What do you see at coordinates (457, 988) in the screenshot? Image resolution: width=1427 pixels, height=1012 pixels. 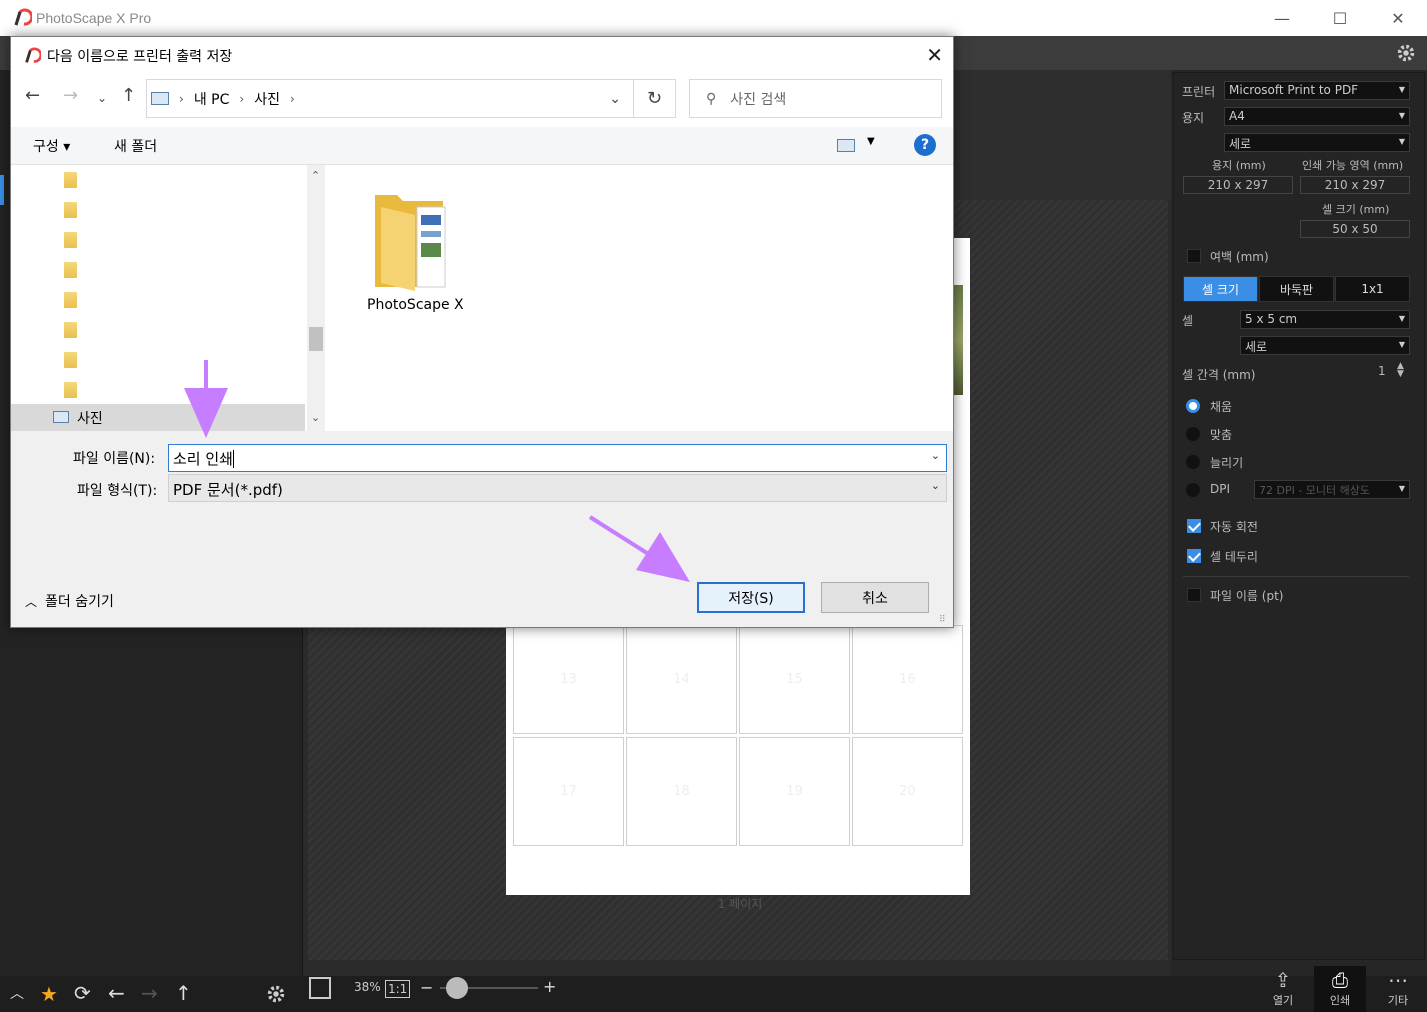 I see `zoom-slider-handle` at bounding box center [457, 988].